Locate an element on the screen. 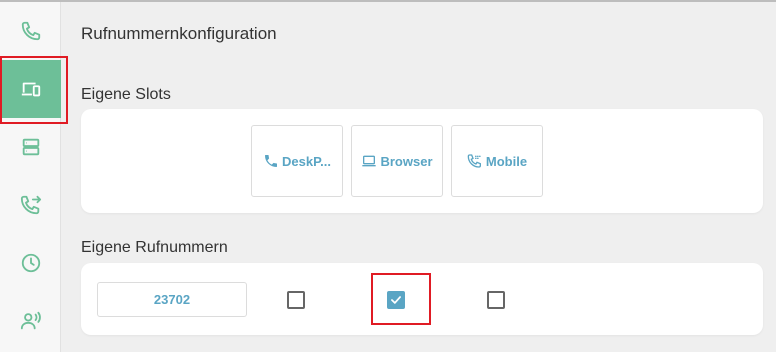  page-title: Rufnummernkonfiguration is located at coordinates (179, 33).